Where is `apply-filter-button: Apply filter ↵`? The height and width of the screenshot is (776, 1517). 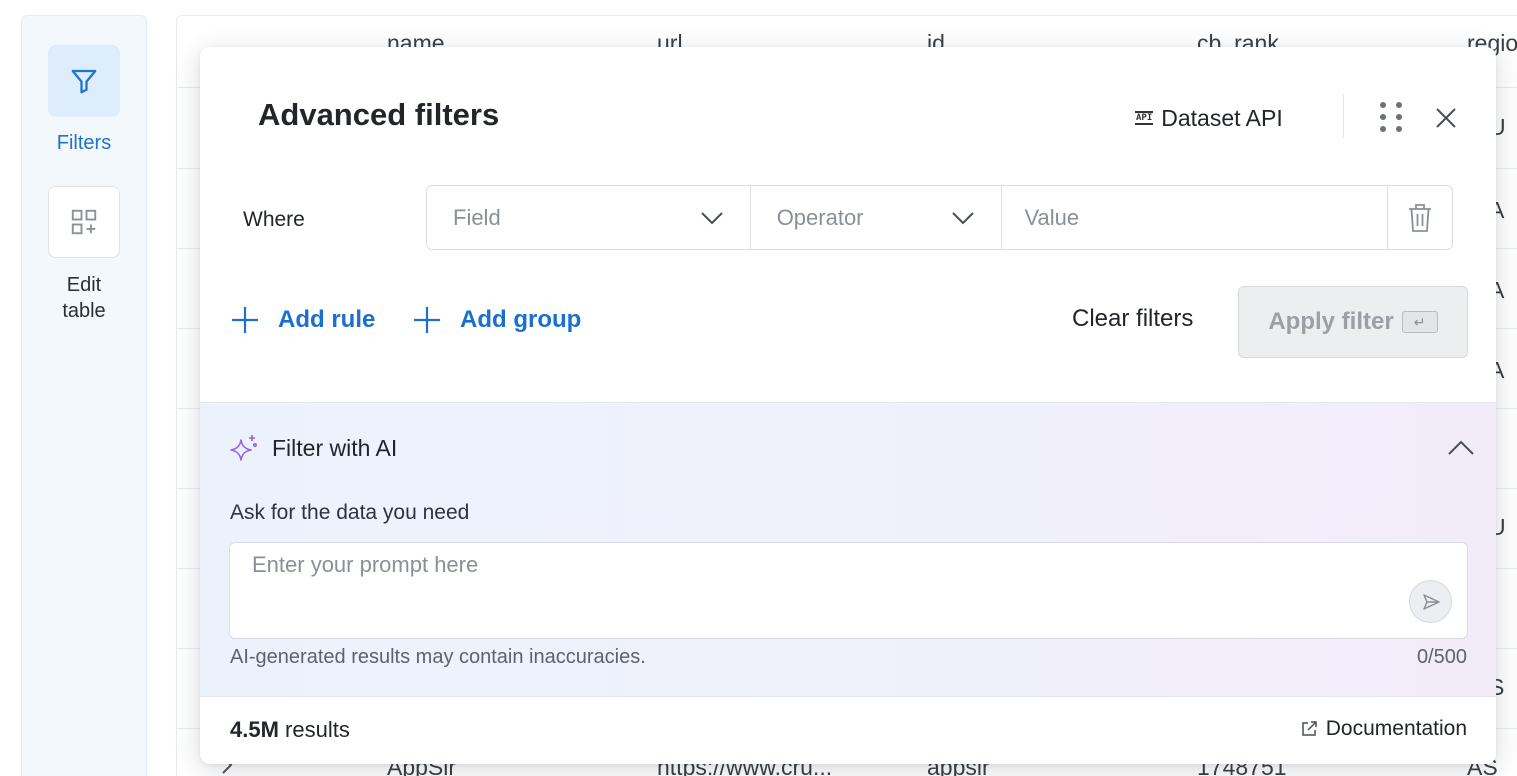 apply-filter-button: Apply filter ↵ is located at coordinates (1353, 322).